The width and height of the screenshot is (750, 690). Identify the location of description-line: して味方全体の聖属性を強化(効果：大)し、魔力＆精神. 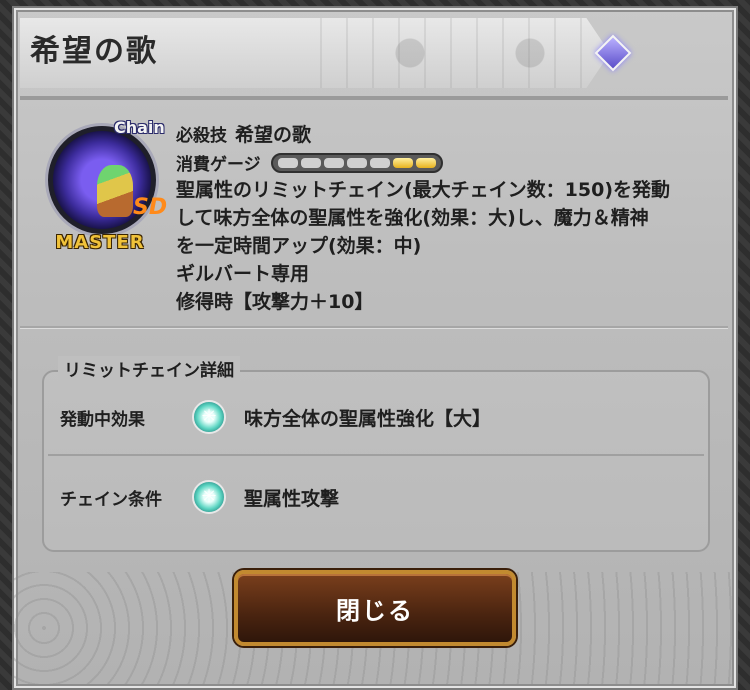
(412, 218).